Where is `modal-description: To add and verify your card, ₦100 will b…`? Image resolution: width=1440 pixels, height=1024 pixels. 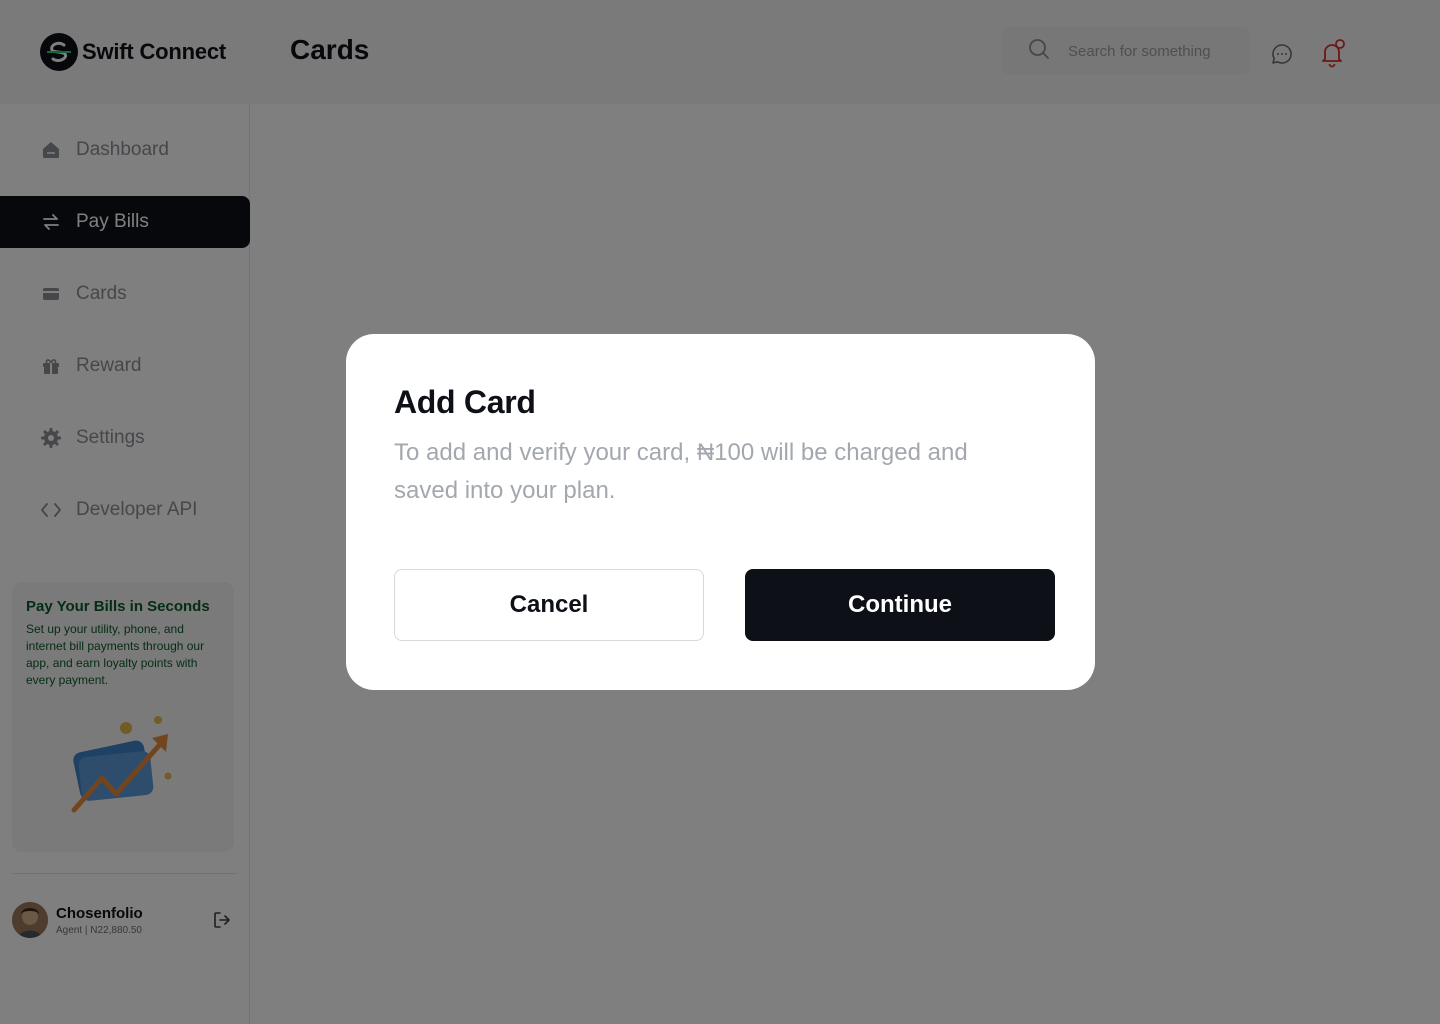 modal-description: To add and verify your card, ₦100 will b… is located at coordinates (681, 471).